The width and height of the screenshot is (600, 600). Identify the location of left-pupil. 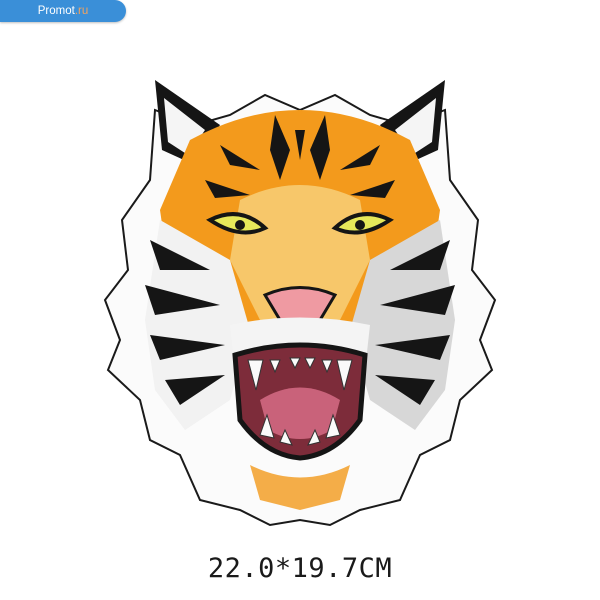
(240, 225).